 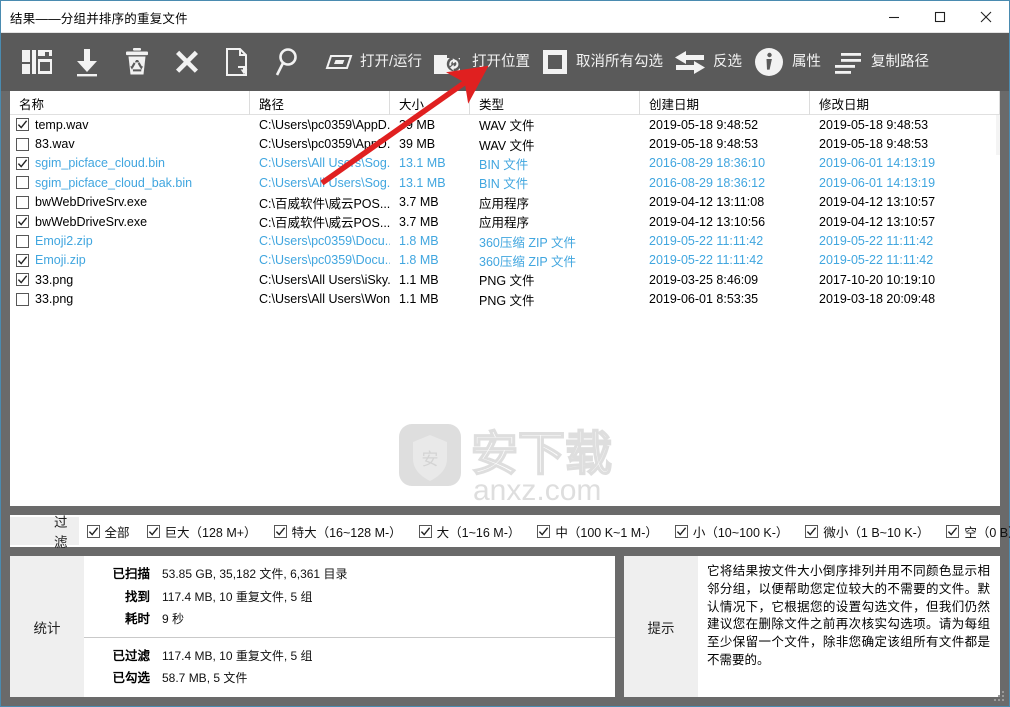 What do you see at coordinates (725, 103) in the screenshot?
I see `column-header-created: 创建日期` at bounding box center [725, 103].